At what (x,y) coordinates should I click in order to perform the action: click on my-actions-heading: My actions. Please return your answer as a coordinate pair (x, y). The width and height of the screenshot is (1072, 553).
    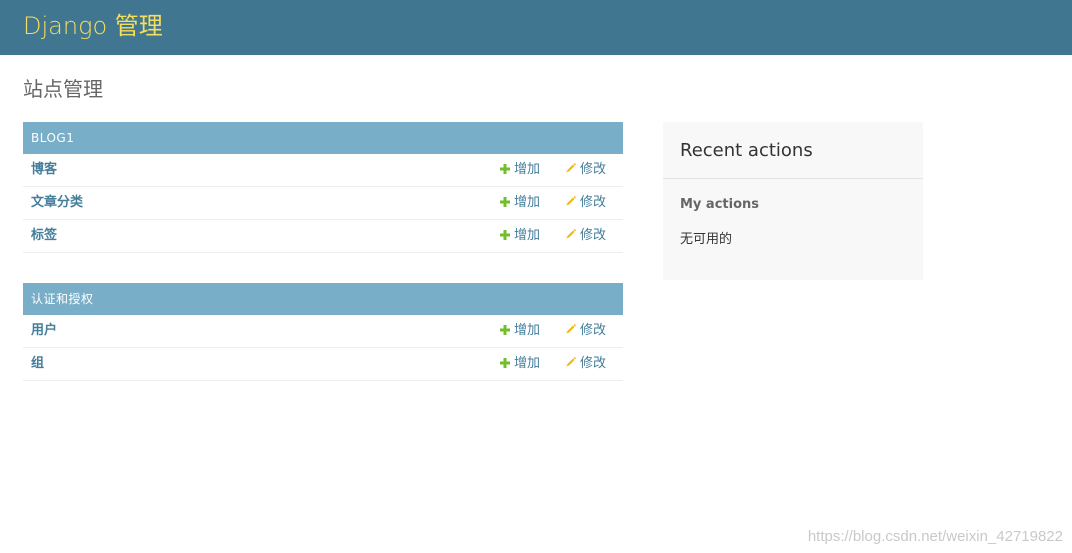
    Looking at the image, I should click on (720, 204).